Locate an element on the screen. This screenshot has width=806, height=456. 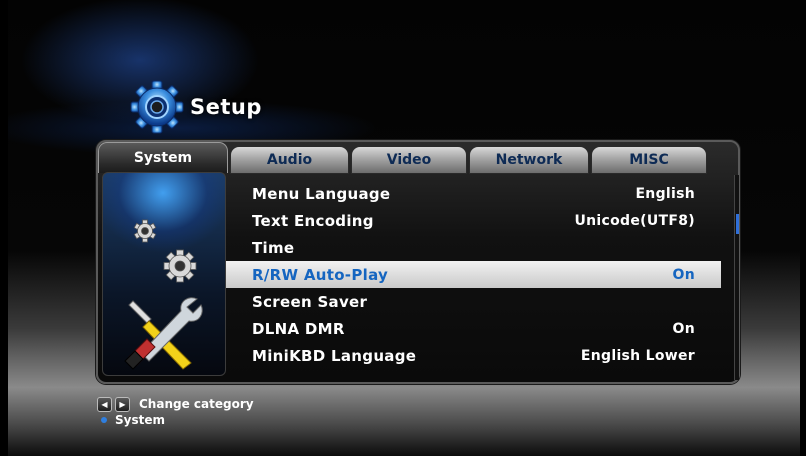
tab-network: Network is located at coordinates (529, 160).